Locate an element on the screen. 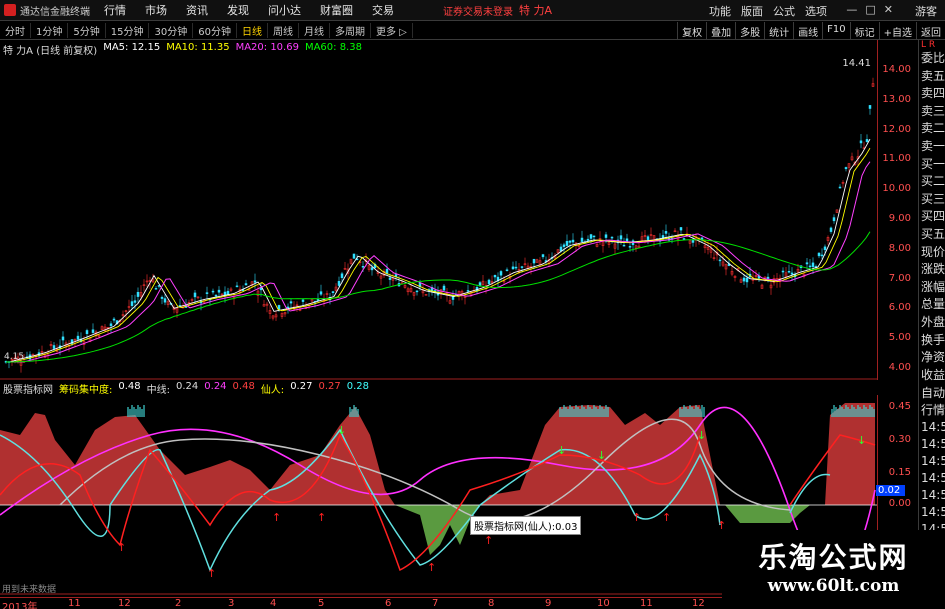  period-timeshare: 分时 is located at coordinates (15, 30).